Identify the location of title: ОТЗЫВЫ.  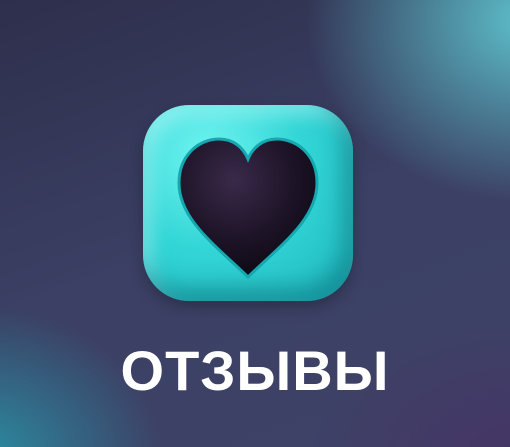
(255, 370).